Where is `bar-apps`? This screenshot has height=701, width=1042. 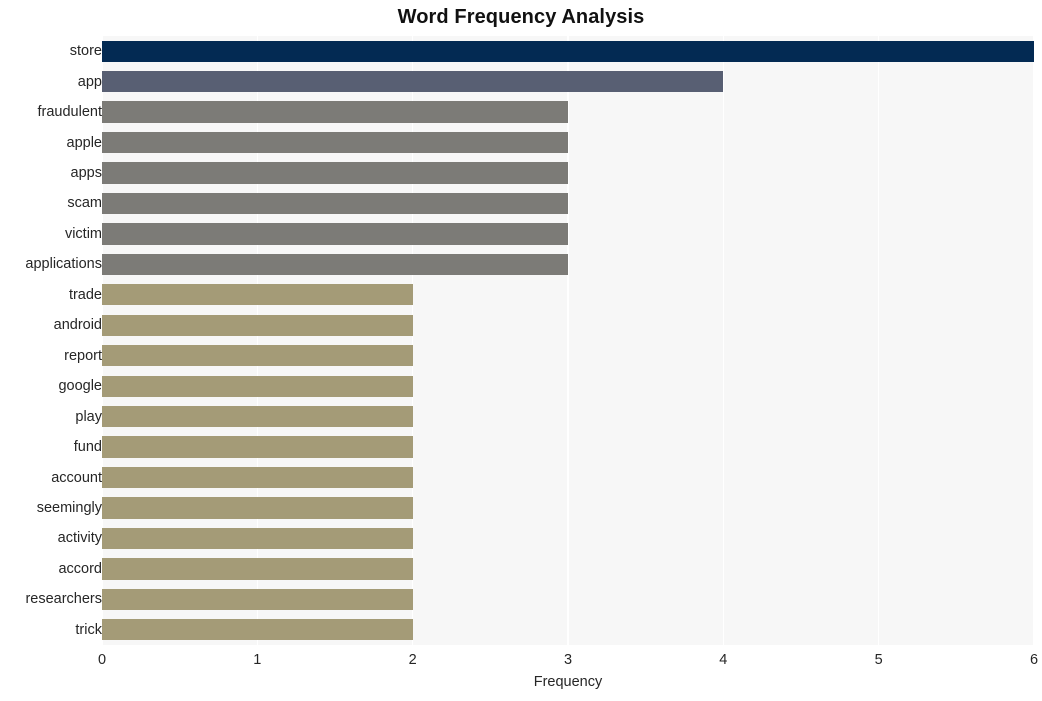
bar-apps is located at coordinates (335, 173).